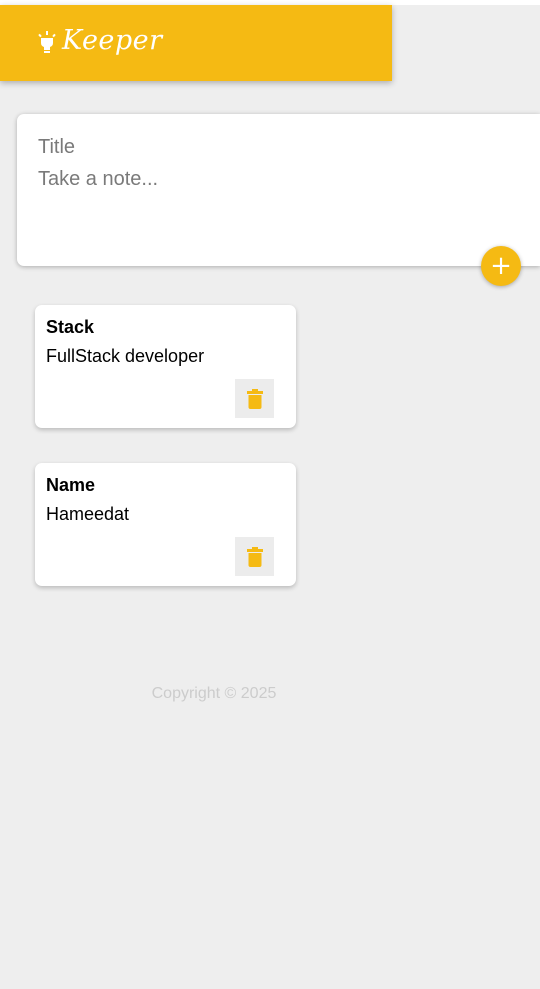 This screenshot has height=989, width=540. What do you see at coordinates (268, 208) in the screenshot?
I see `note-content-input` at bounding box center [268, 208].